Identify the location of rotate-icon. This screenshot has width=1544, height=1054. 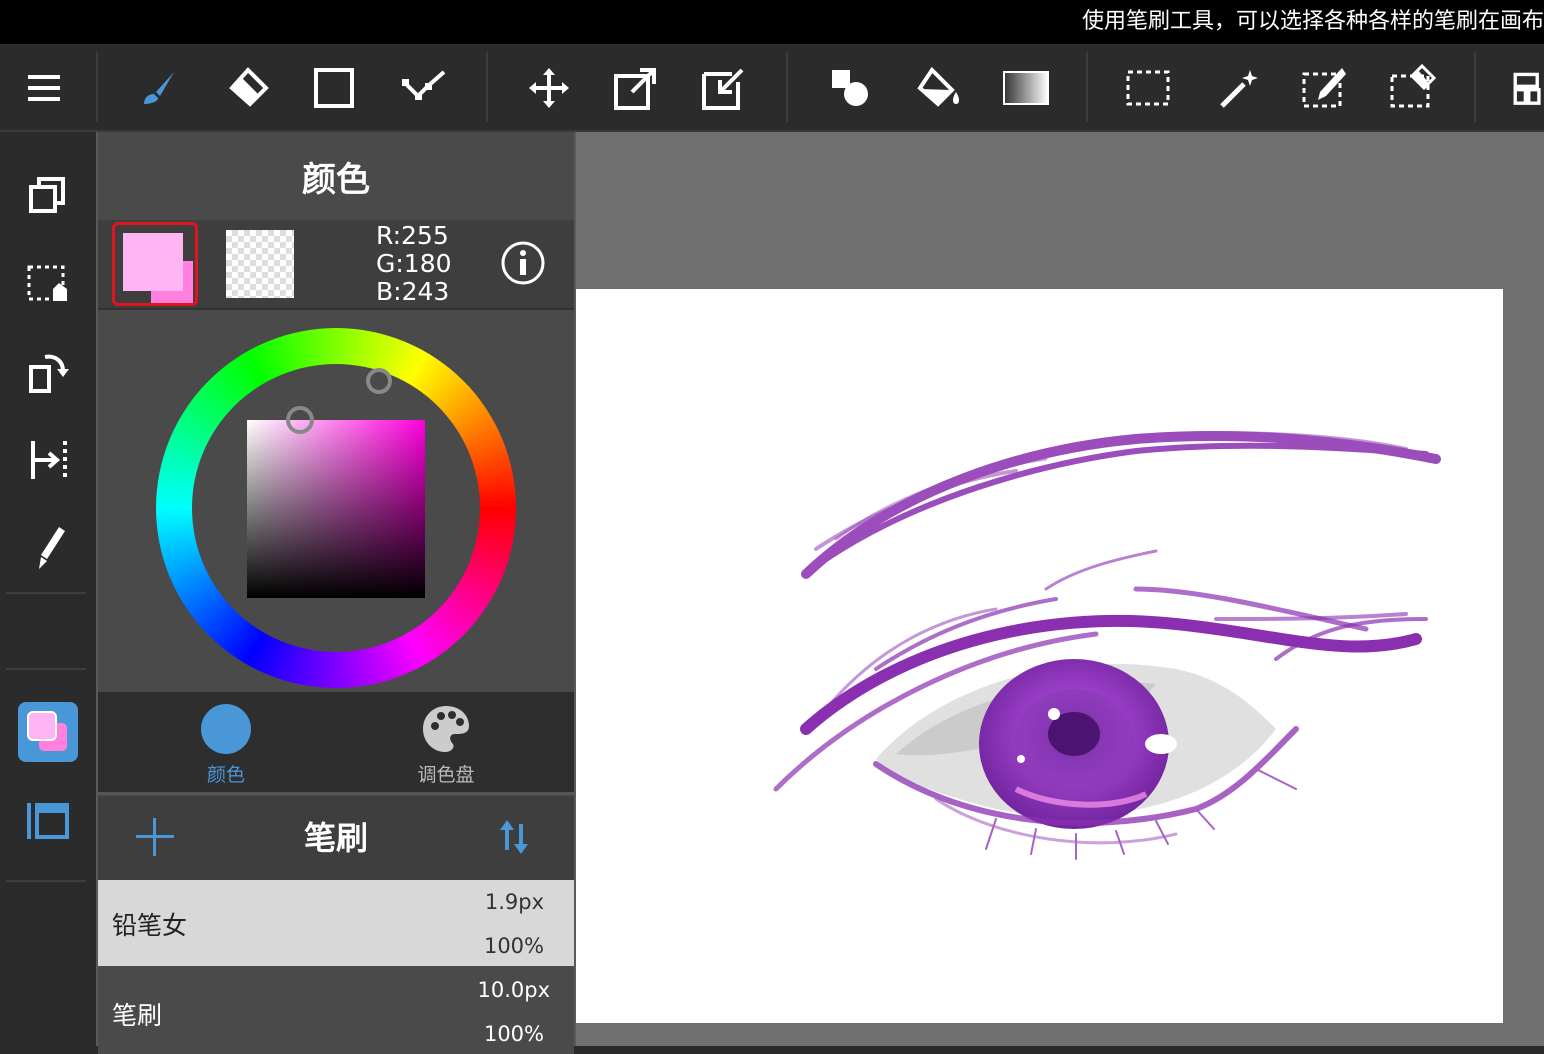
(49, 373).